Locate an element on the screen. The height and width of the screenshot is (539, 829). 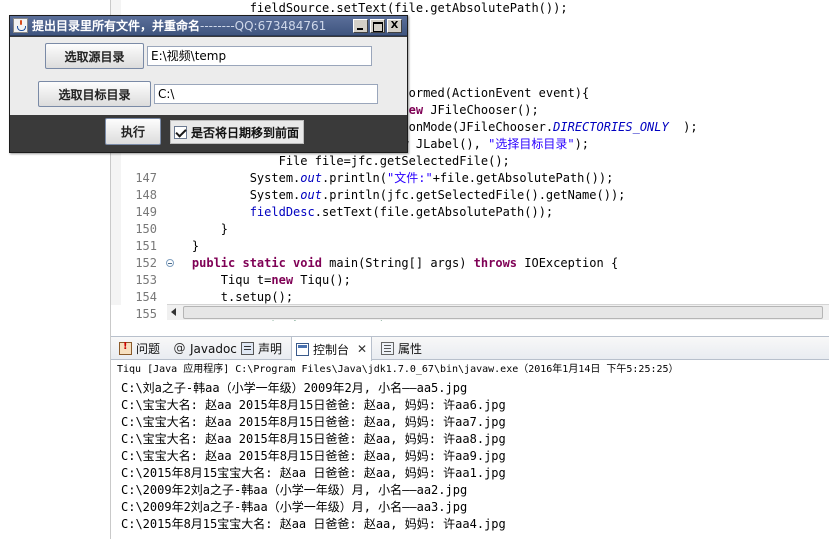
select-source-button: 选取源目录 is located at coordinates (94, 56).